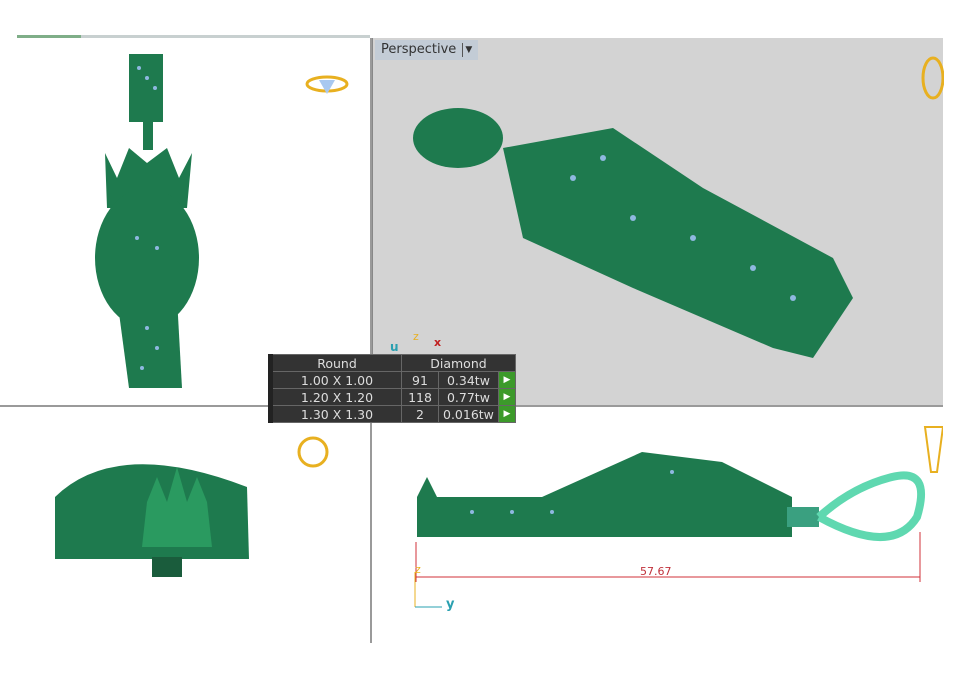 The image size is (960, 678). What do you see at coordinates (420, 380) in the screenshot?
I see `stone-count: 91` at bounding box center [420, 380].